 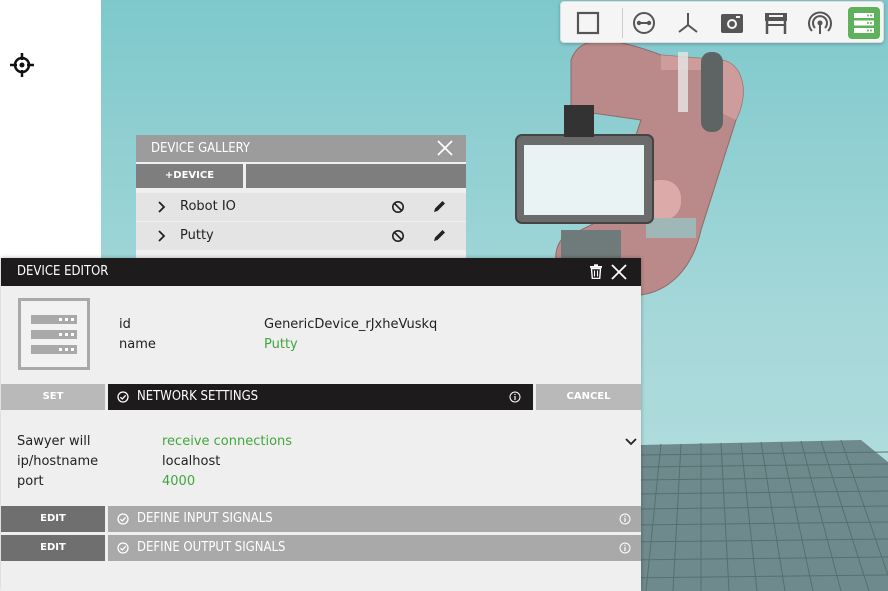 I want to click on device-gallery-header: DEVICE GALLERY, so click(x=301, y=148).